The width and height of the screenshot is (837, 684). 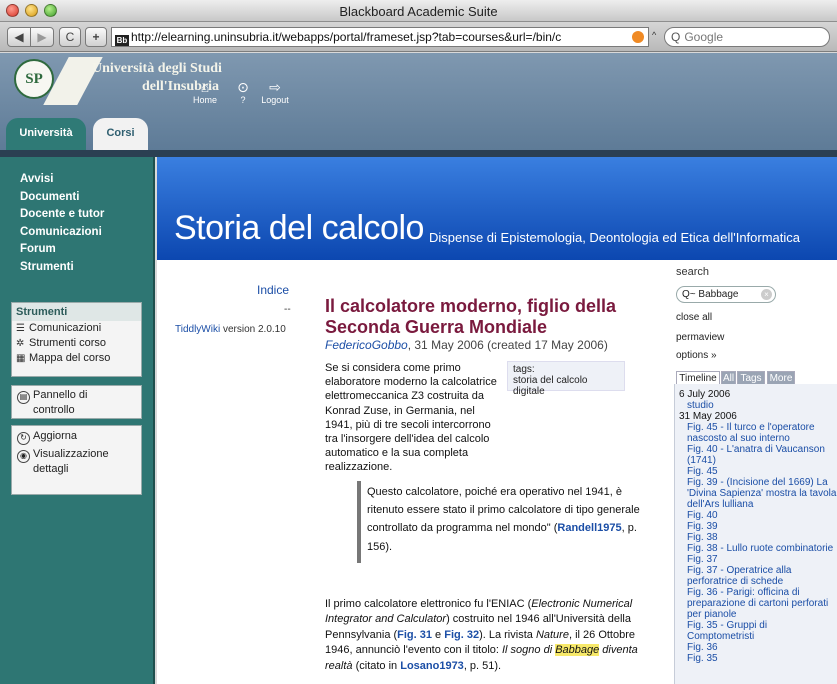 What do you see at coordinates (20, 343) in the screenshot?
I see `tools-icon: ✲` at bounding box center [20, 343].